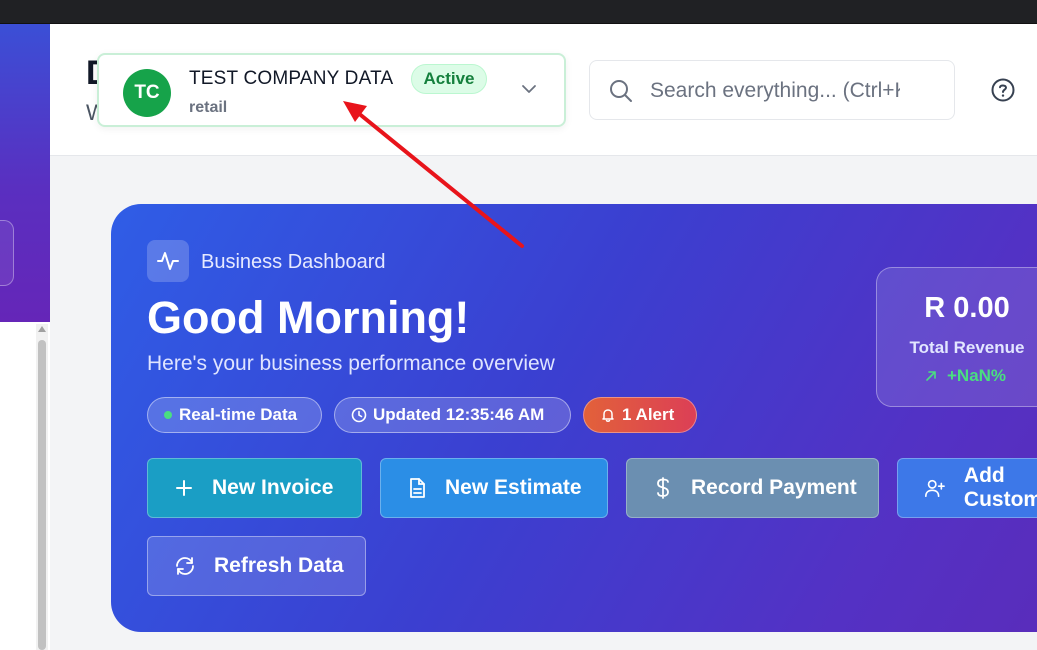 Image resolution: width=1037 pixels, height=650 pixels. What do you see at coordinates (931, 376) in the screenshot?
I see `trend-up-icon` at bounding box center [931, 376].